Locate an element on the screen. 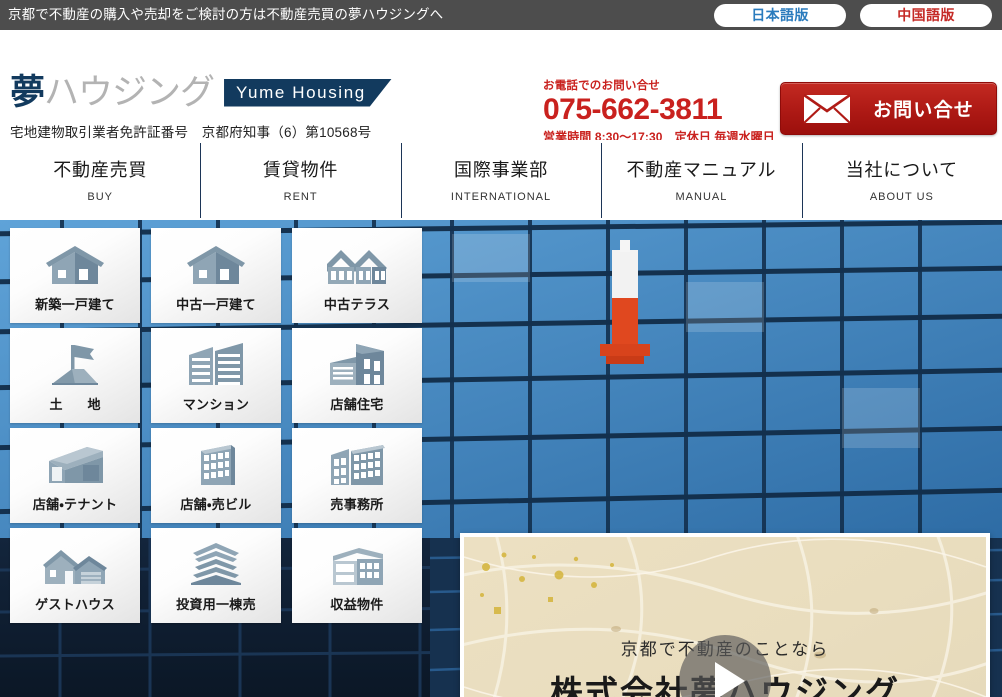 The width and height of the screenshot is (1002, 697). guest-house-icon is located at coordinates (75, 563).